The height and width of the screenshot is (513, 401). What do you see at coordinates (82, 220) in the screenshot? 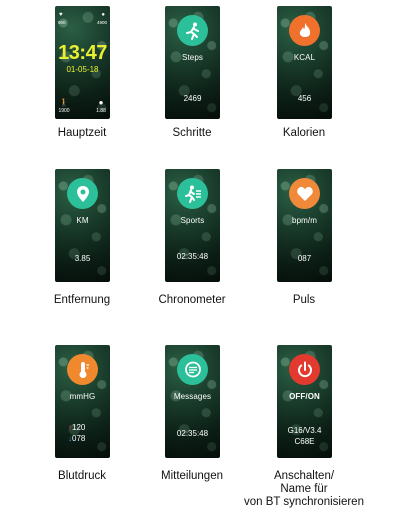
I see `km-label: KM` at bounding box center [82, 220].